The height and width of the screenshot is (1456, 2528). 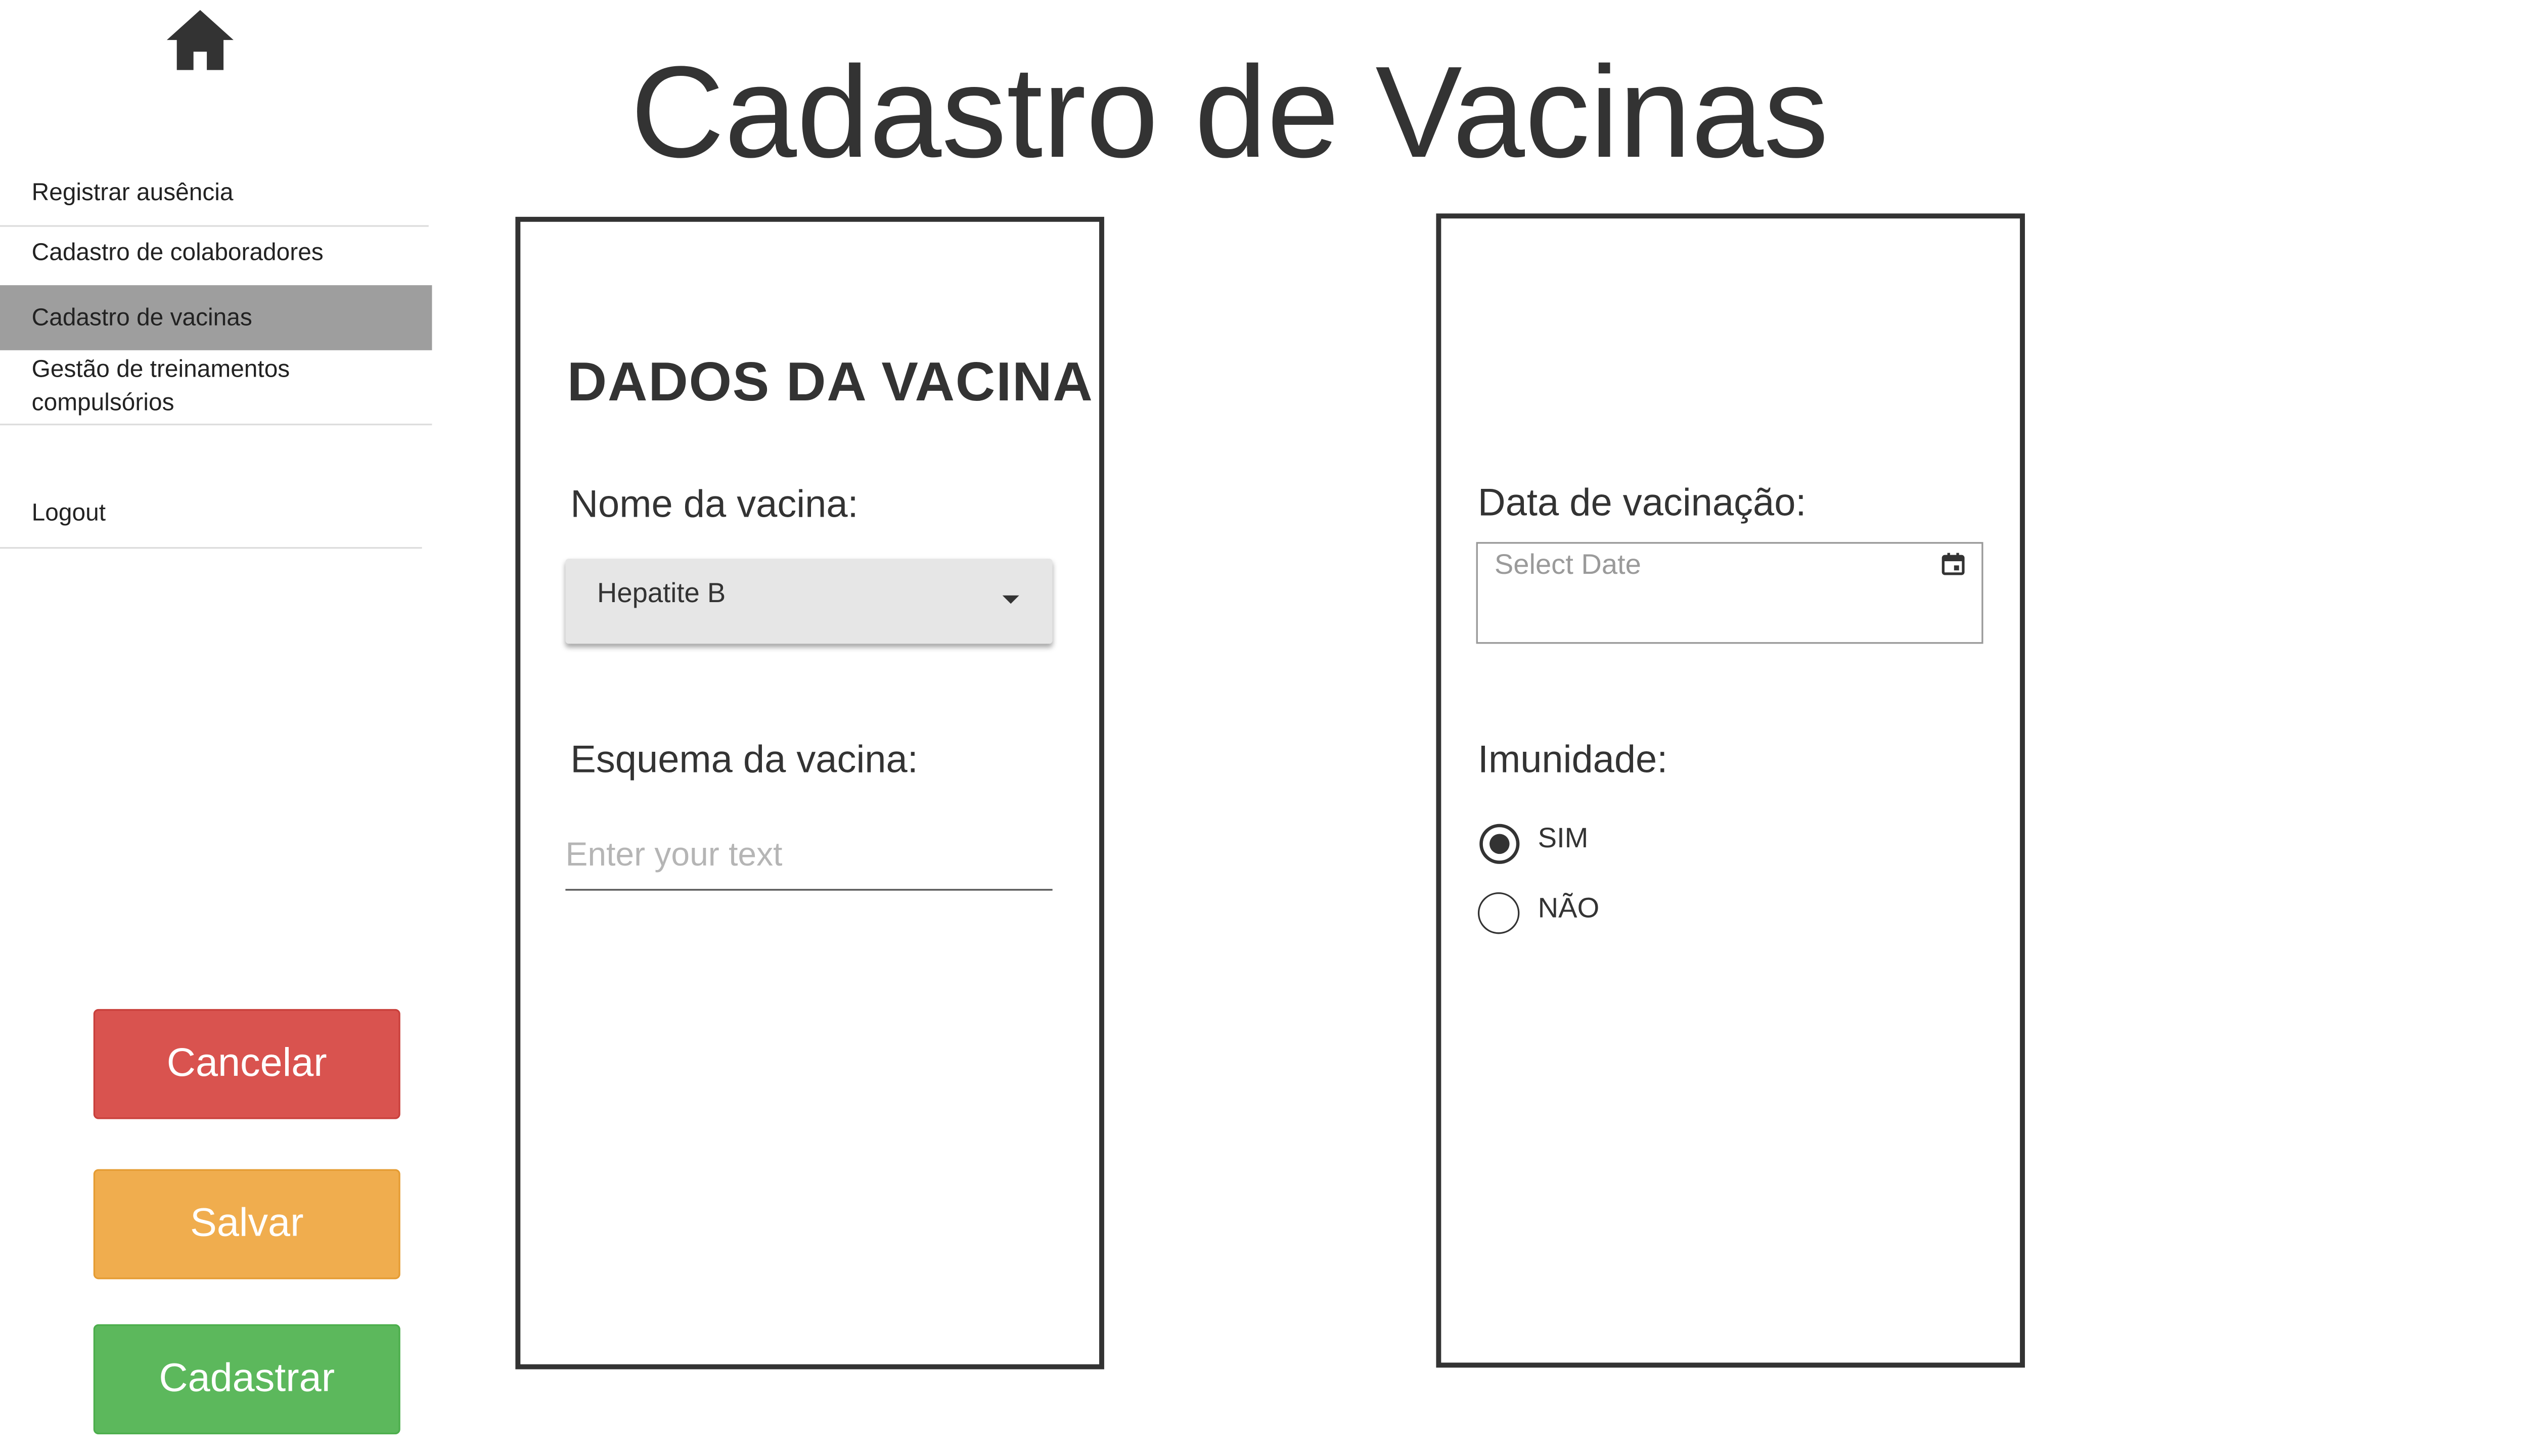 What do you see at coordinates (715, 504) in the screenshot?
I see `vaccine-name-label: Nome da vacina:` at bounding box center [715, 504].